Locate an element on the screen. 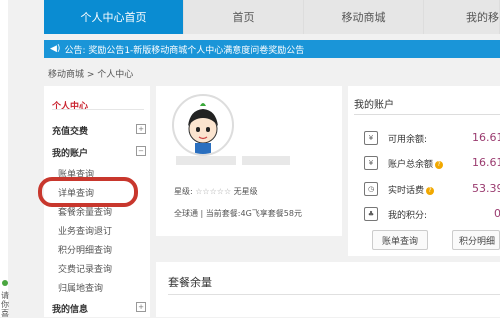 This screenshot has height=318, width=500. account-title: 我的账户 is located at coordinates (374, 105).